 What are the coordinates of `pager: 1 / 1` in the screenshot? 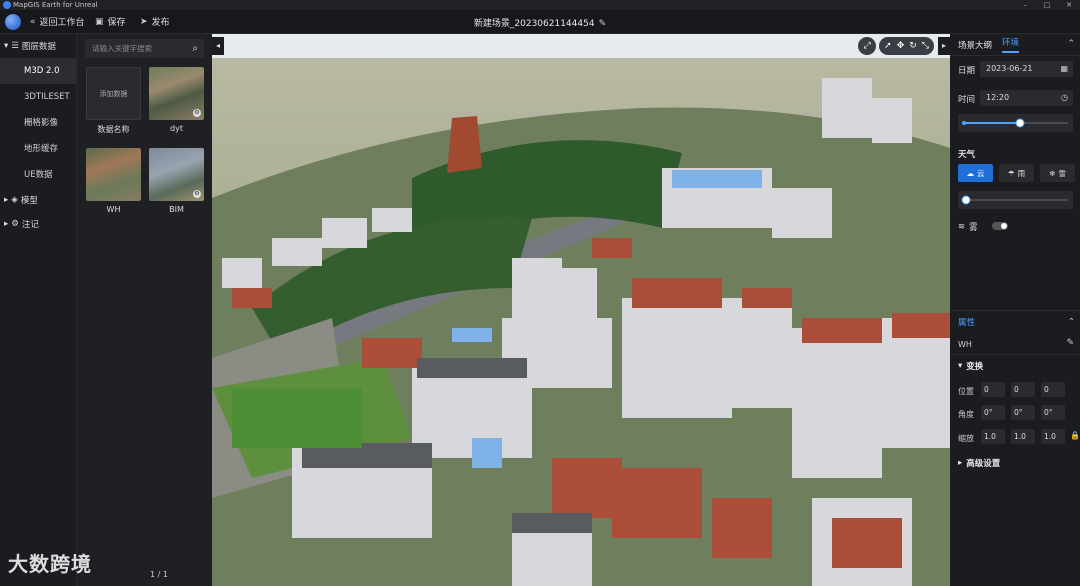 It's located at (159, 574).